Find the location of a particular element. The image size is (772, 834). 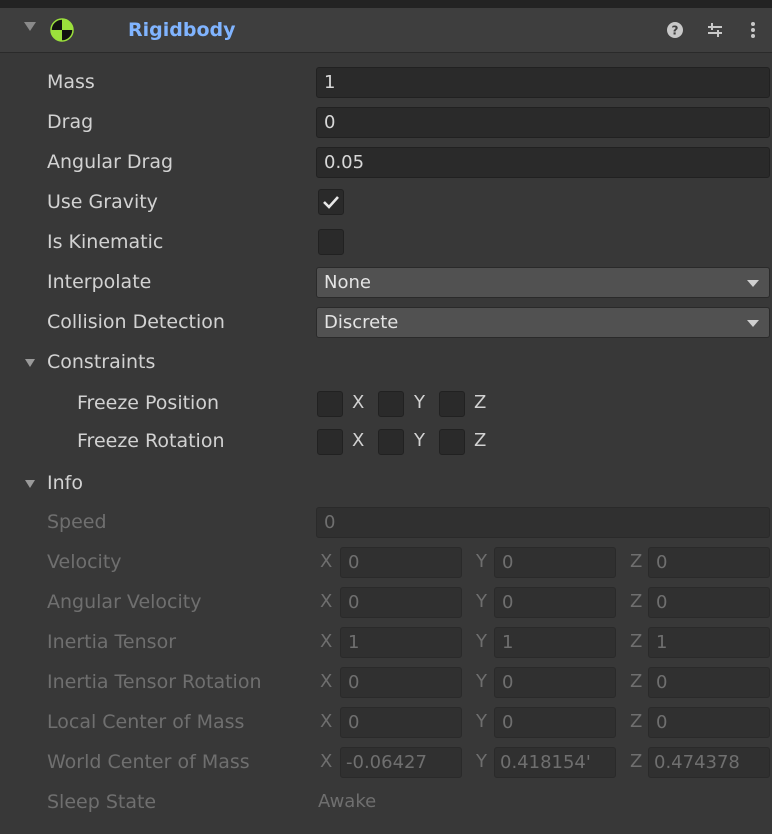

inertia-tensor-y-field: 1 is located at coordinates (555, 642).